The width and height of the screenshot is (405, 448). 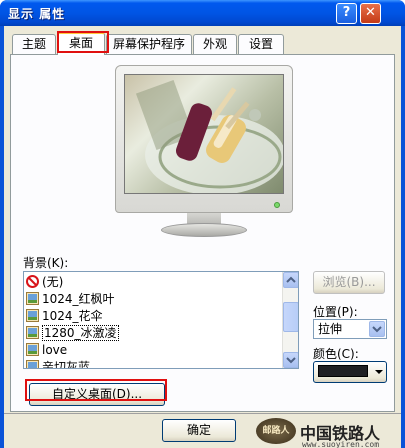 I want to click on color-picker-button, so click(x=350, y=372).